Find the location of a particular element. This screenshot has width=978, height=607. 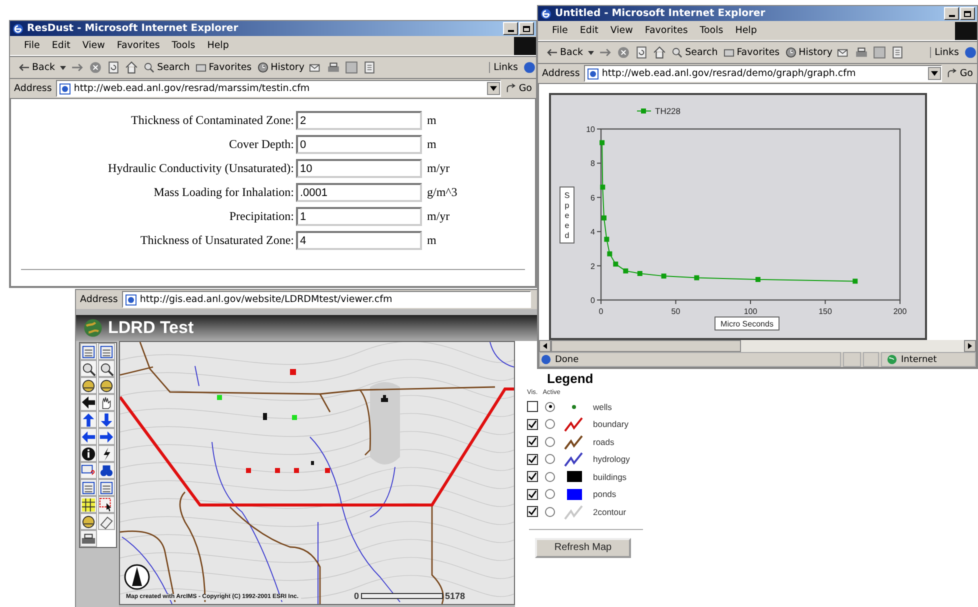

right-arrow-icon is located at coordinates (106, 436).